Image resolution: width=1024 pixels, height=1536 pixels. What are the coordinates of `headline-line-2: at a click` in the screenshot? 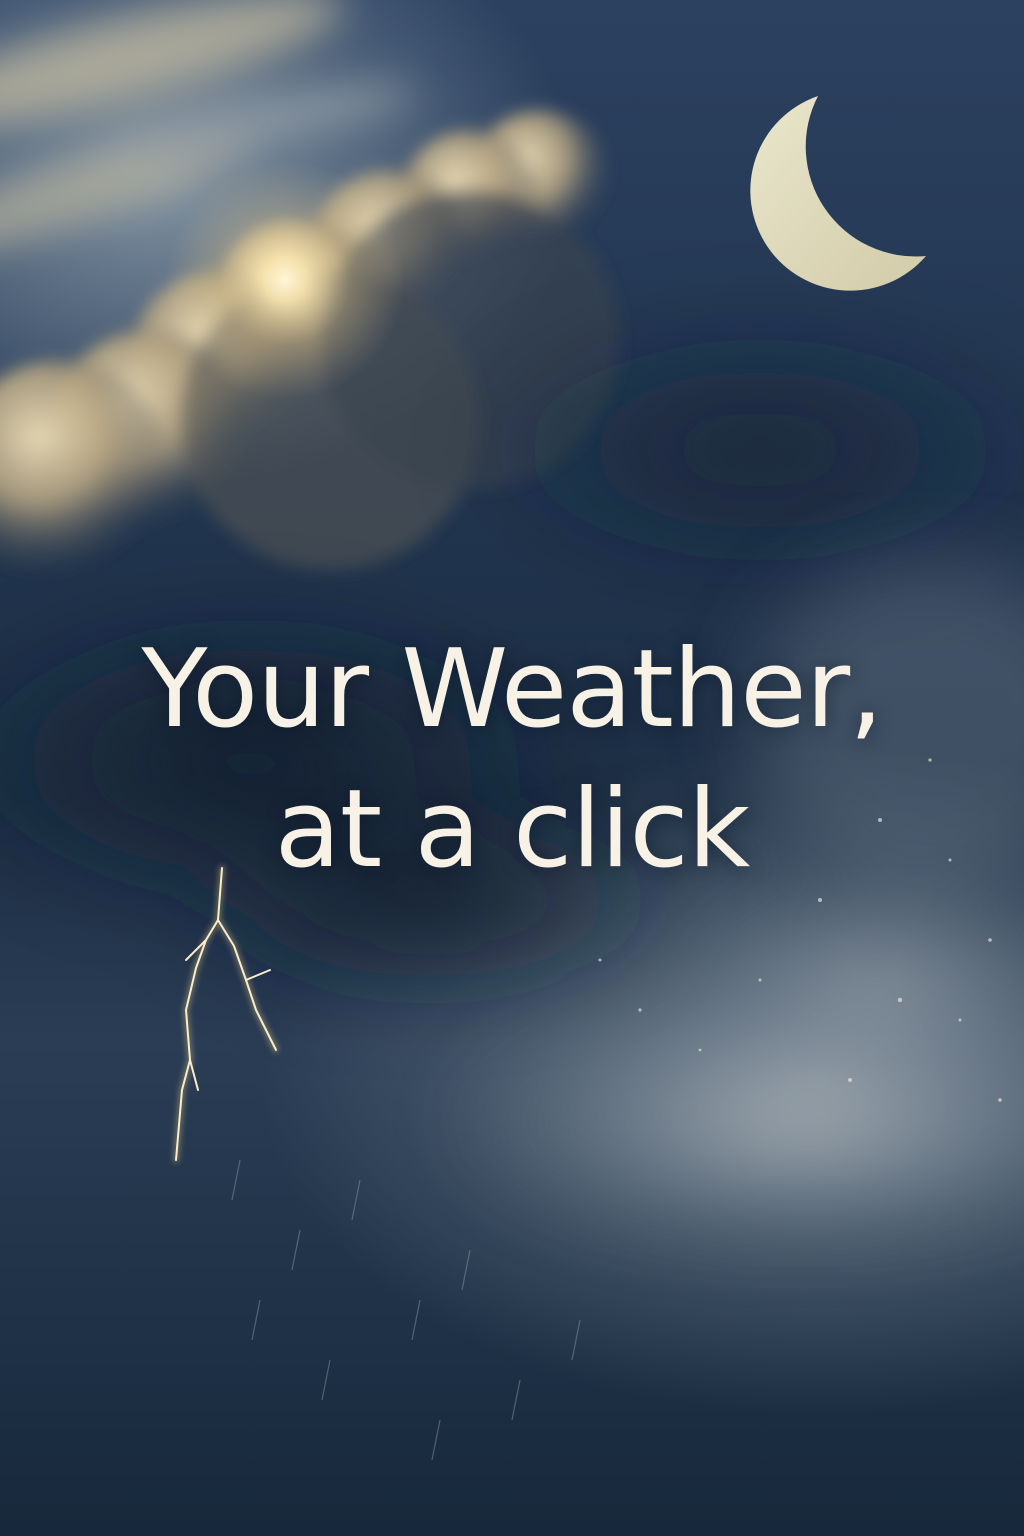 It's located at (512, 829).